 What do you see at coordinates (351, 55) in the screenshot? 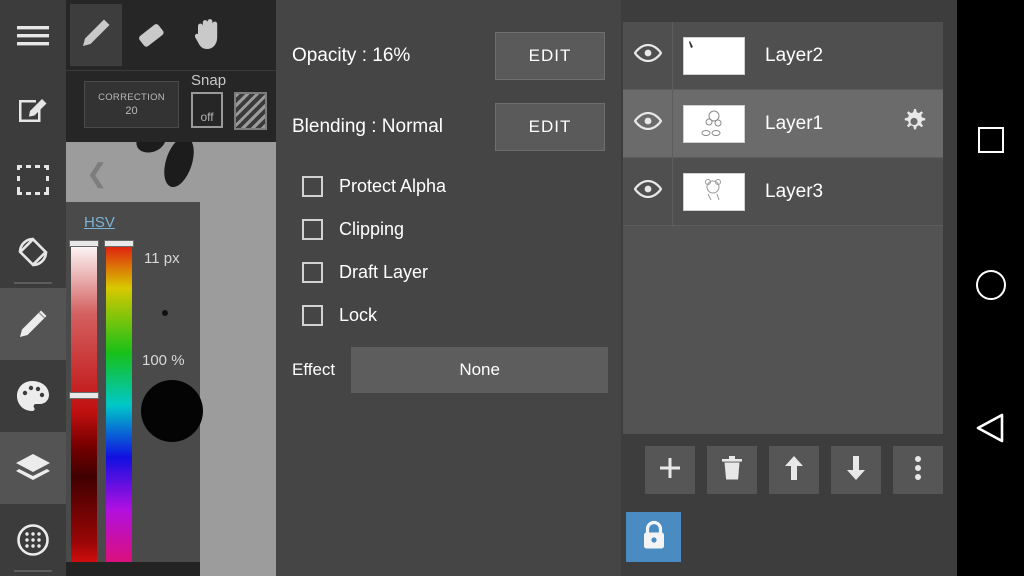
I see `opacity-label: Opacity : 16%` at bounding box center [351, 55].